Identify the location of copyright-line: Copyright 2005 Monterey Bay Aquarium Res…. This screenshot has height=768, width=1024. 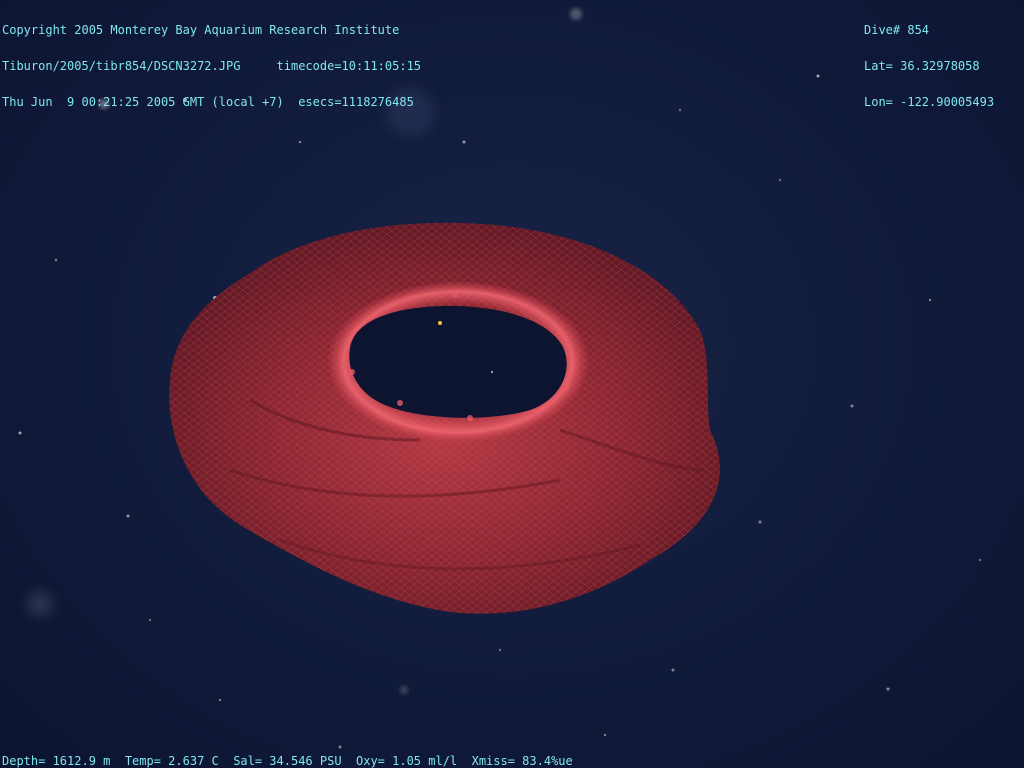
(201, 30).